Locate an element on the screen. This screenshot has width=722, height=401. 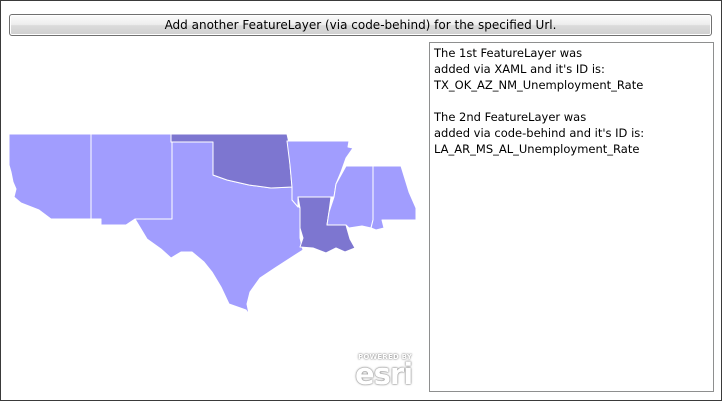
state-alabama is located at coordinates (393, 198).